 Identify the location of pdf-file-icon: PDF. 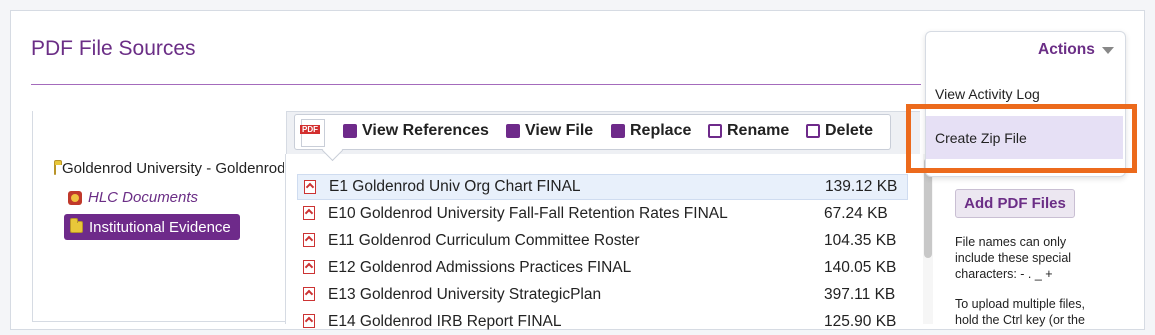
(312, 133).